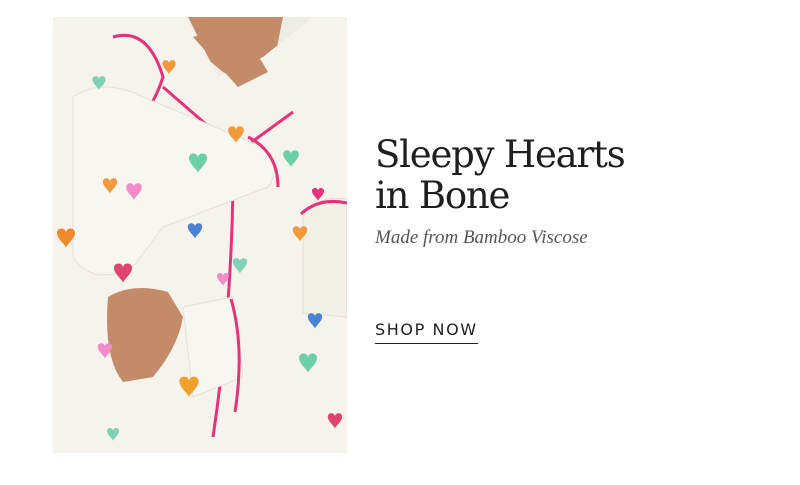 This screenshot has height=485, width=800. I want to click on headline-line-2: in Bone, so click(442, 195).